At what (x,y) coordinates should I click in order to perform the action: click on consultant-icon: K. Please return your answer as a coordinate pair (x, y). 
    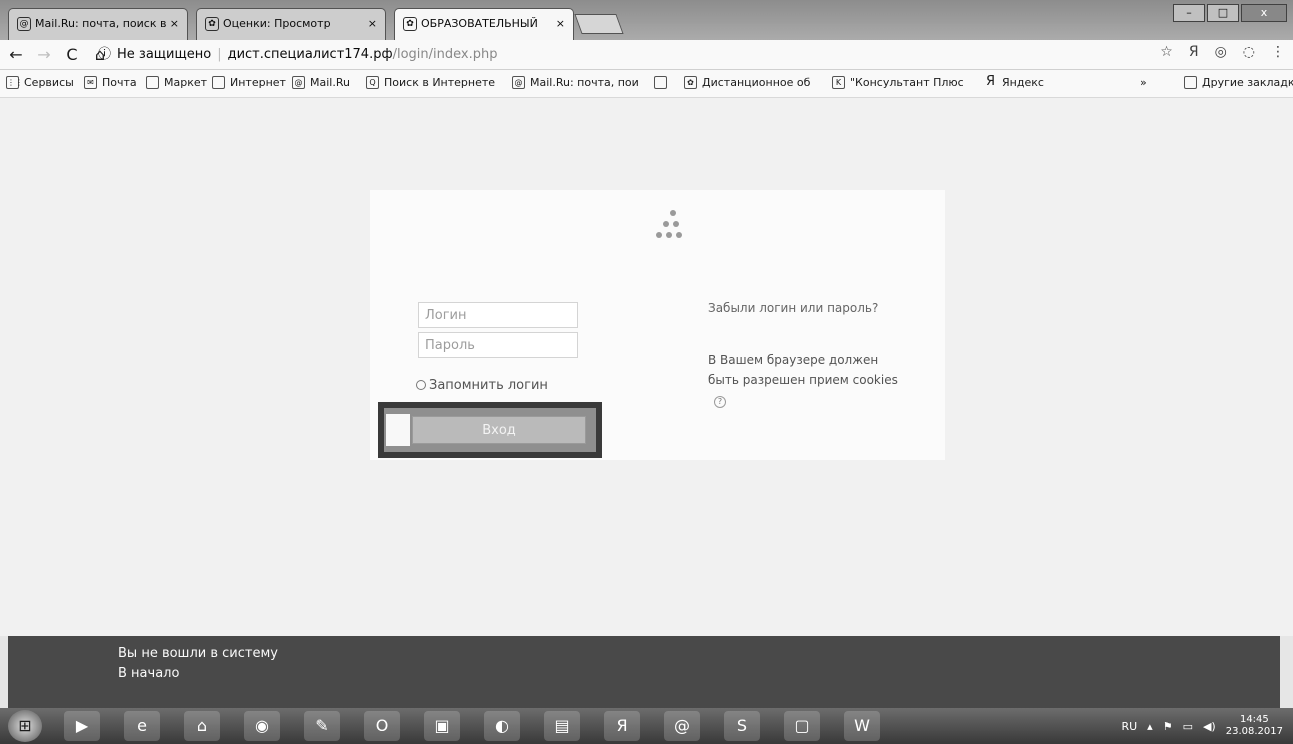
    Looking at the image, I should click on (838, 82).